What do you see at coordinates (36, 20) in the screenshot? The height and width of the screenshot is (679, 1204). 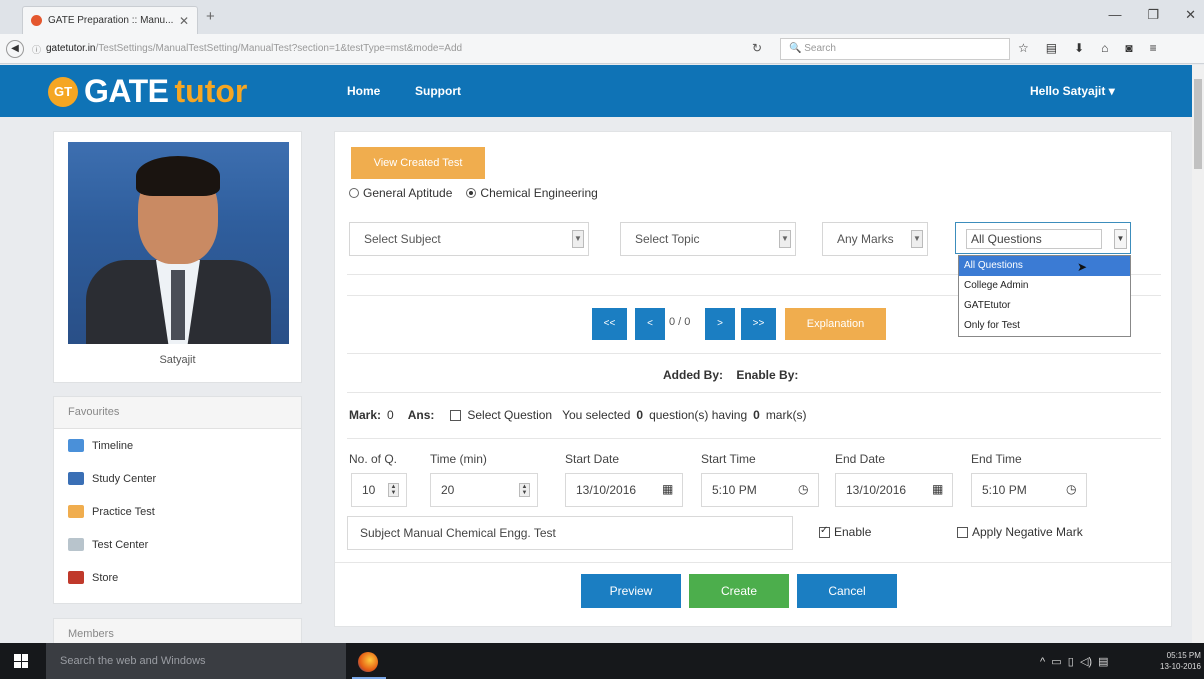 I see `favicon-icon` at bounding box center [36, 20].